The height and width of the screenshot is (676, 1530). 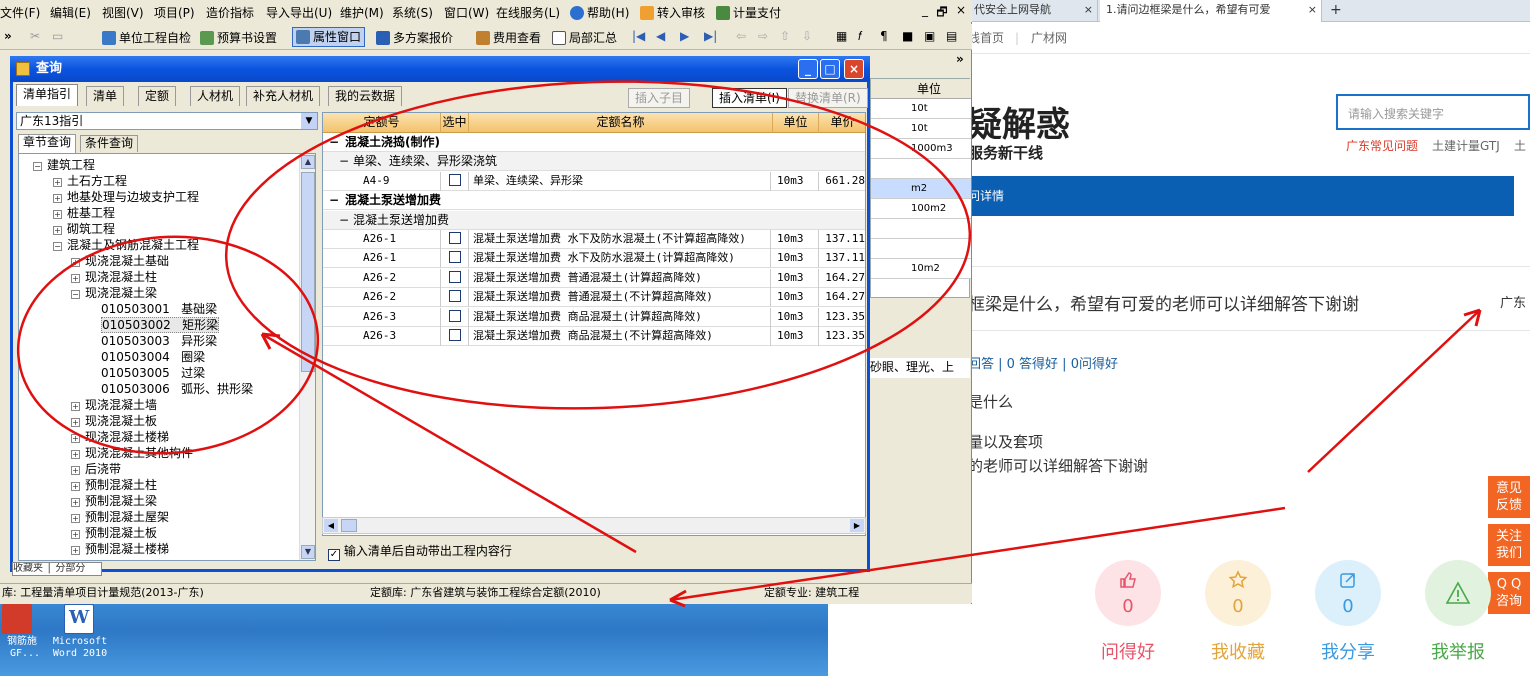 What do you see at coordinates (749, 98) in the screenshot?
I see `insert-bill-button: 插入清单(I)` at bounding box center [749, 98].